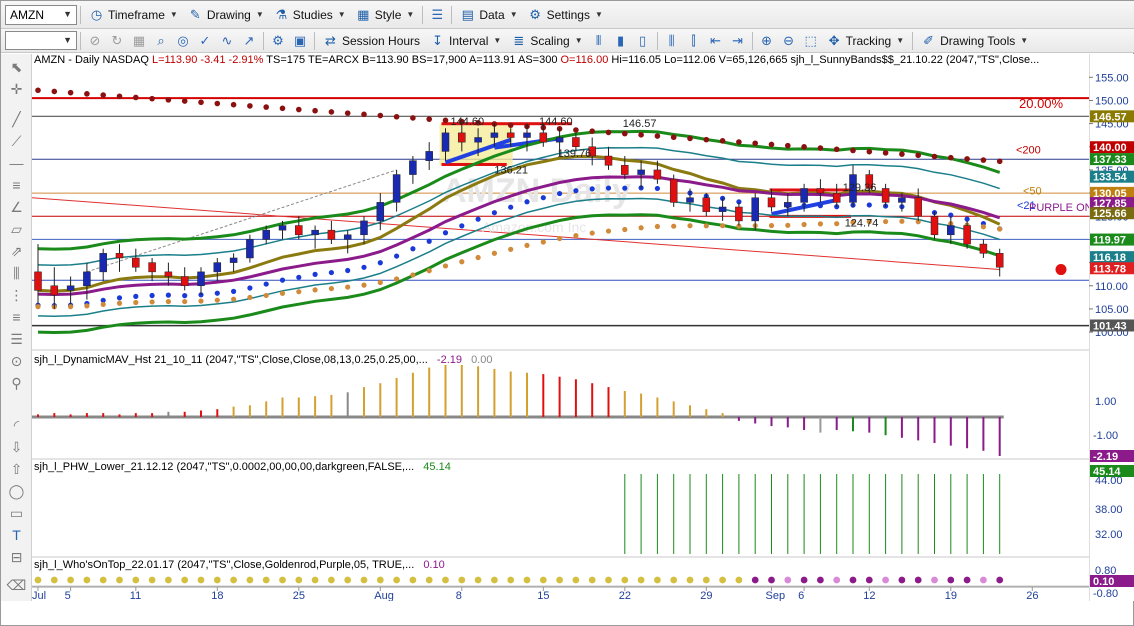 The height and width of the screenshot is (626, 1134). I want to click on pointer-icon: ⬉, so click(16, 67).